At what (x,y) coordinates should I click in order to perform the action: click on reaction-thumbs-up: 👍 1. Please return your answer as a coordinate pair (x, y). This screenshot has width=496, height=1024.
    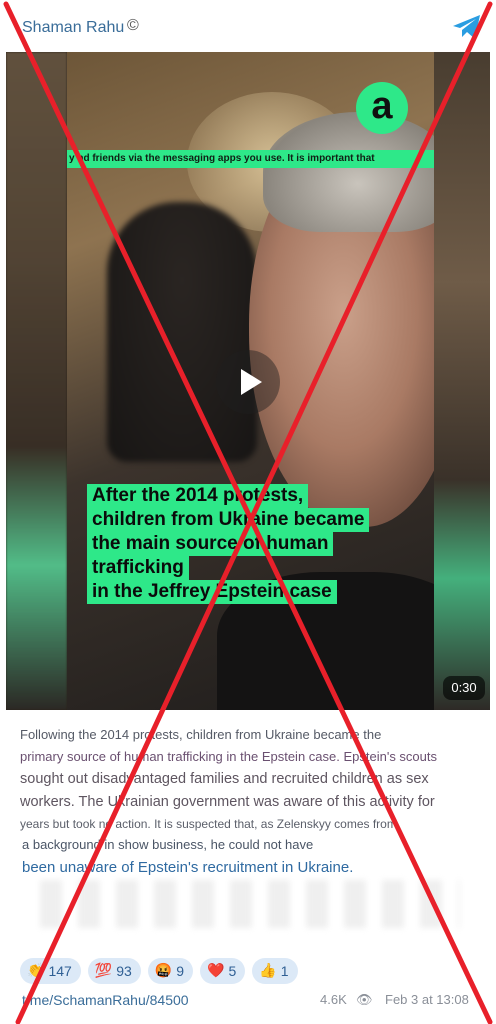
    Looking at the image, I should click on (275, 971).